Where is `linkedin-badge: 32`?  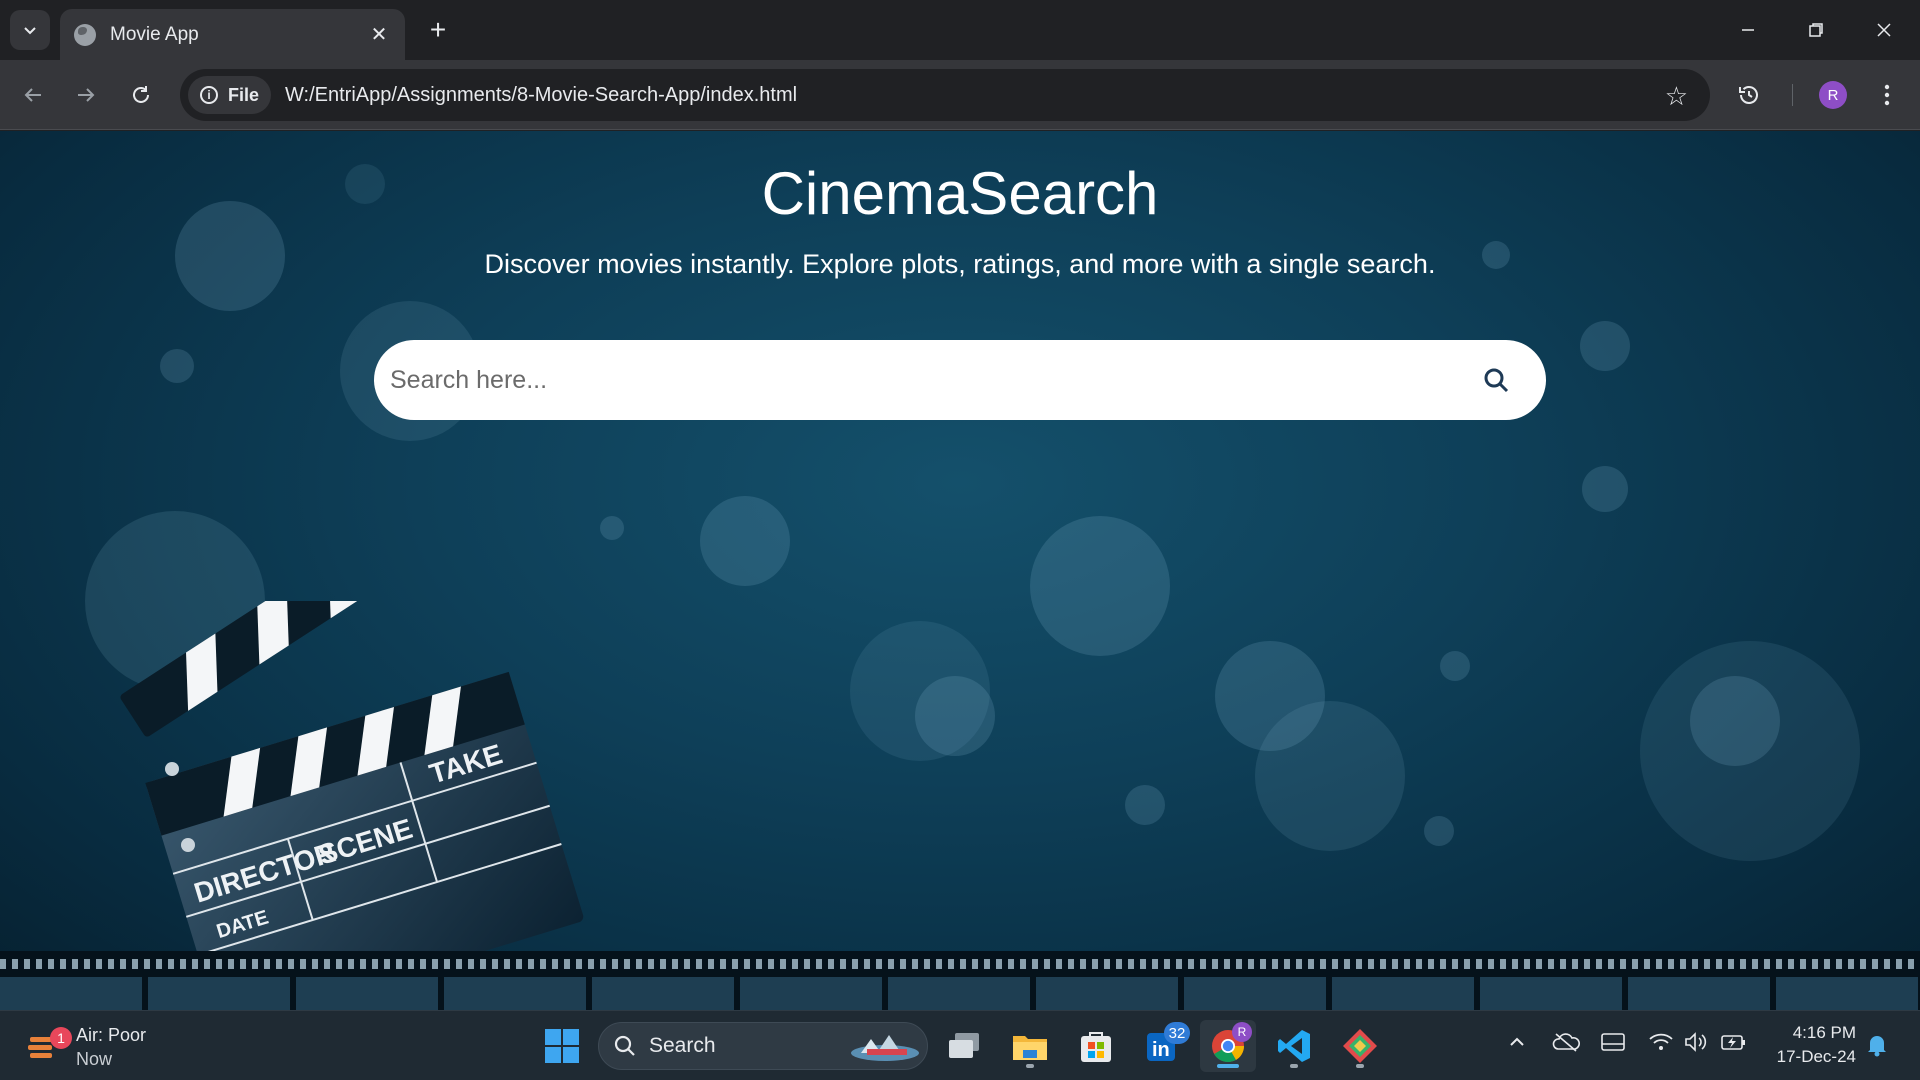
linkedin-badge: 32 is located at coordinates (1177, 1033).